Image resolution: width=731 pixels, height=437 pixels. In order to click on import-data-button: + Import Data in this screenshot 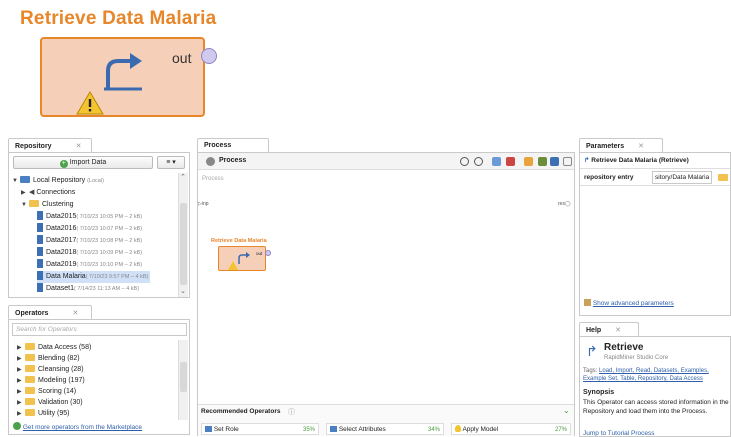, I will do `click(83, 162)`.